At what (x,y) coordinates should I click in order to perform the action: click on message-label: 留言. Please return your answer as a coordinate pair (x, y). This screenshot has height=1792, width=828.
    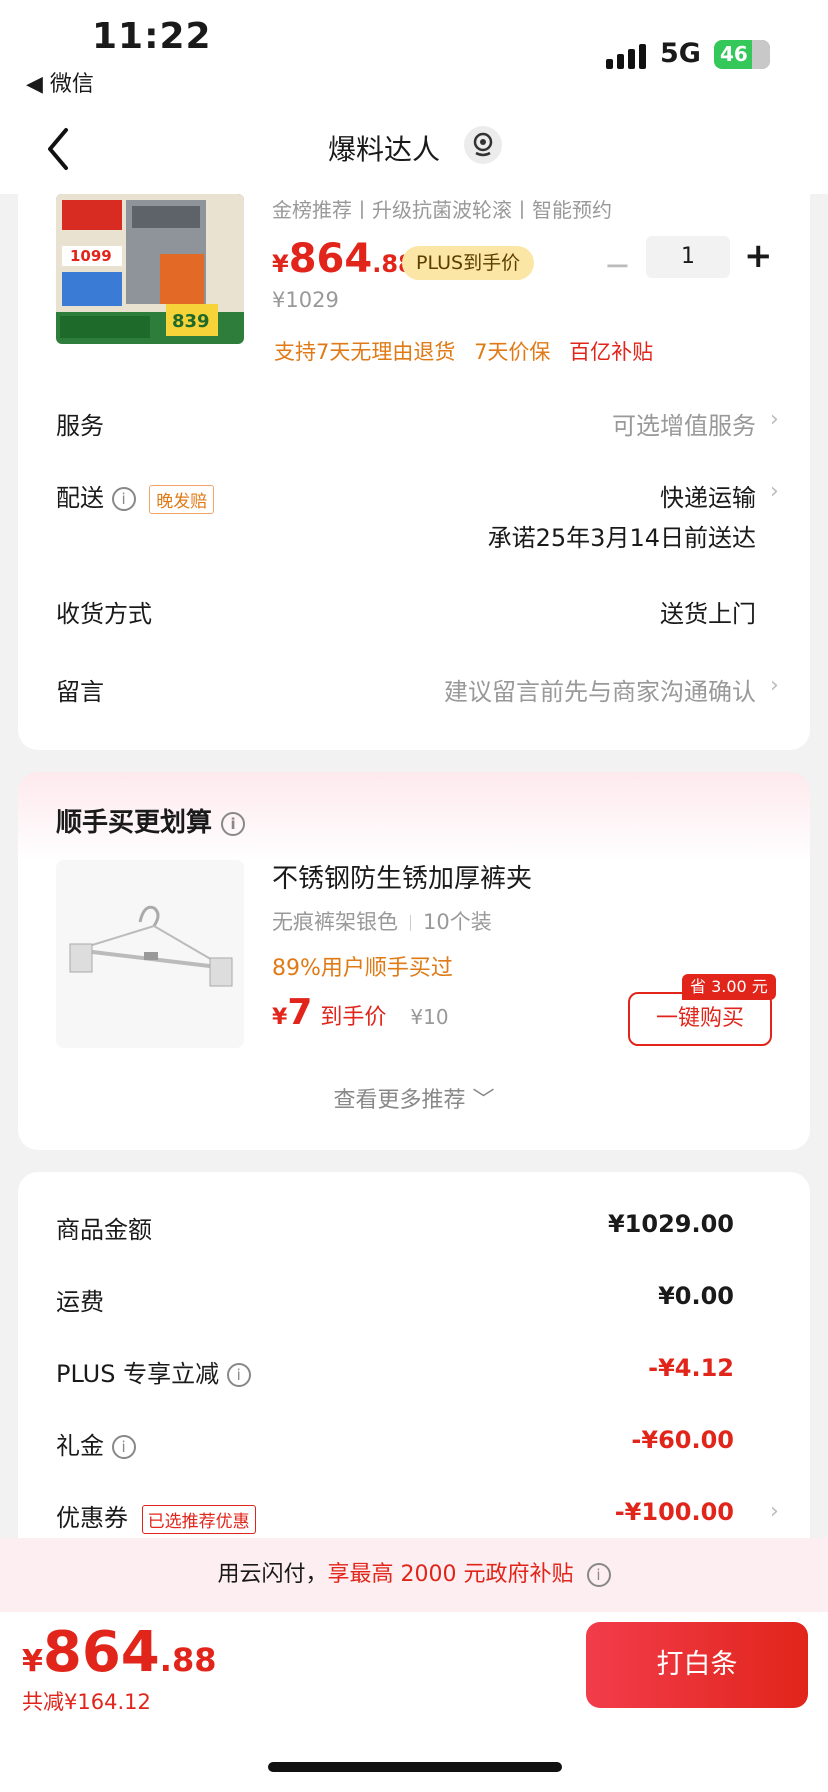
    Looking at the image, I should click on (80, 692).